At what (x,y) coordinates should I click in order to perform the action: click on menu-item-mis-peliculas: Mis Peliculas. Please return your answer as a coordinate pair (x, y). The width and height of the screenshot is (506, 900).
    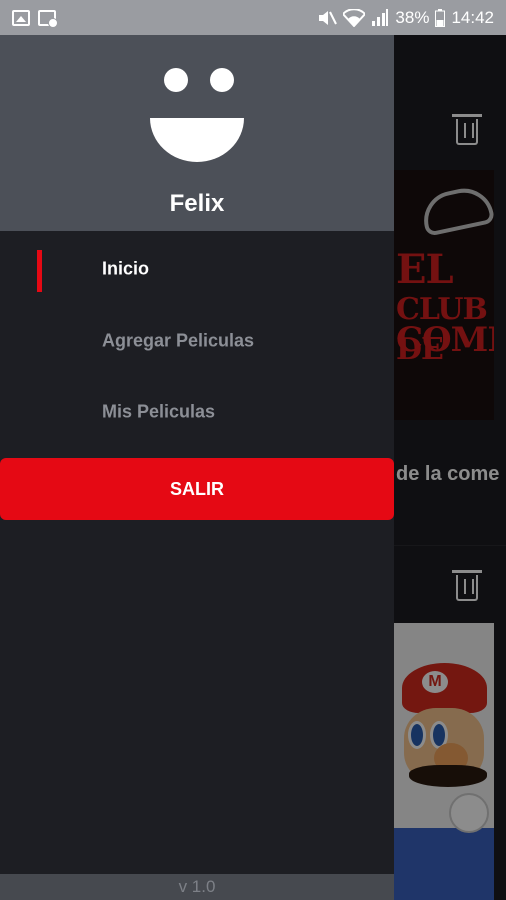
    Looking at the image, I should click on (197, 412).